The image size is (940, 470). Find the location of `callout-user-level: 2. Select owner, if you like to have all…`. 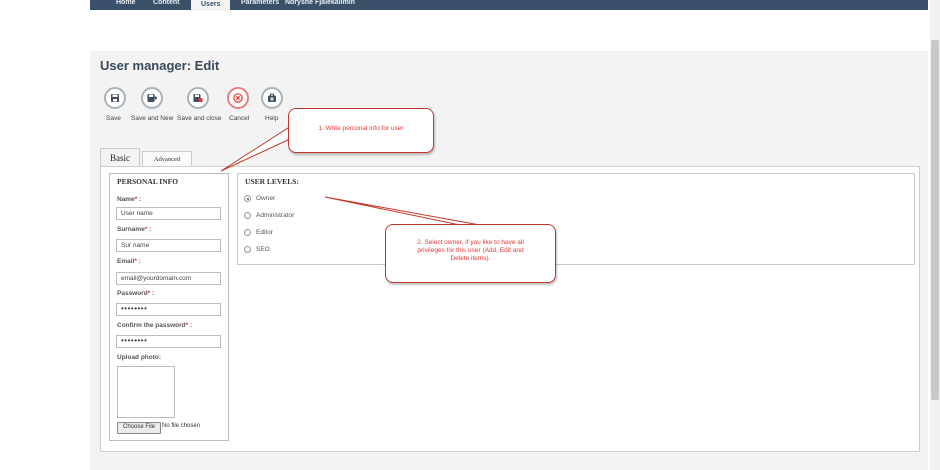

callout-user-level: 2. Select owner, if you like to have all… is located at coordinates (470, 253).